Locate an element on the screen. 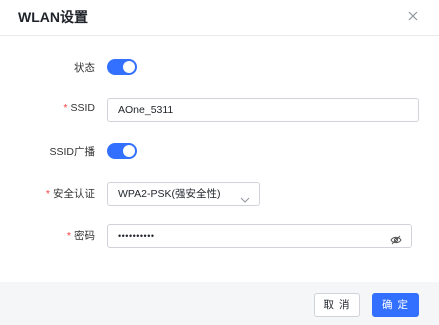 The width and height of the screenshot is (439, 325). security-label: * 安全认证 is located at coordinates (70, 193).